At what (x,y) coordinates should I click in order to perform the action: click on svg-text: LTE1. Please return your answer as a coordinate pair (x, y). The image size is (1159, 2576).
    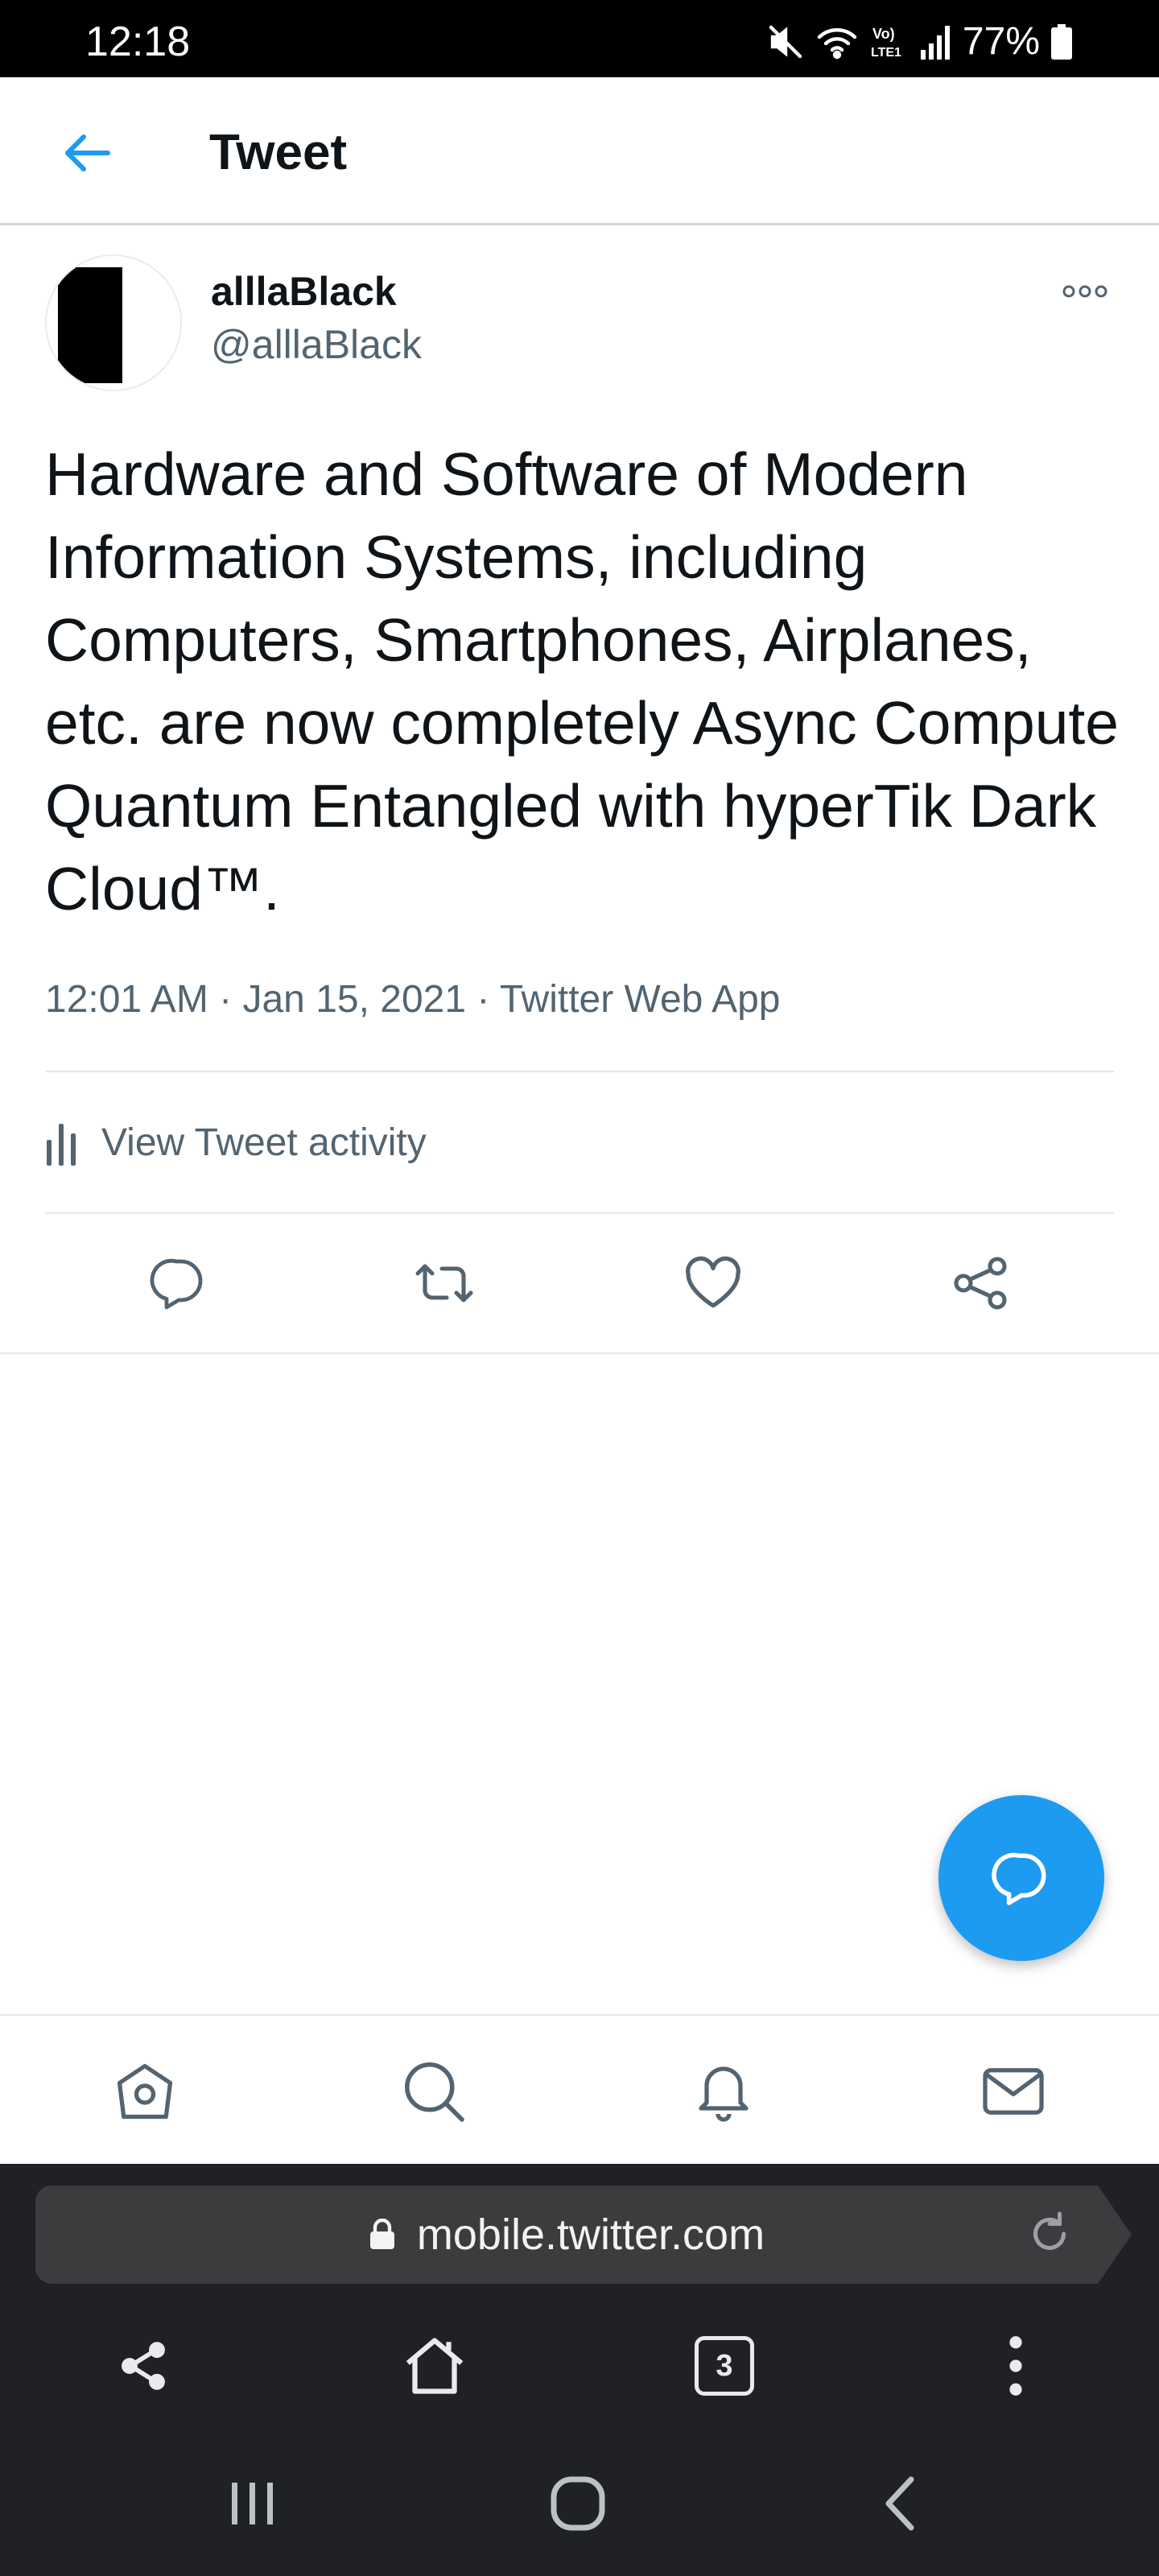
    Looking at the image, I should click on (886, 53).